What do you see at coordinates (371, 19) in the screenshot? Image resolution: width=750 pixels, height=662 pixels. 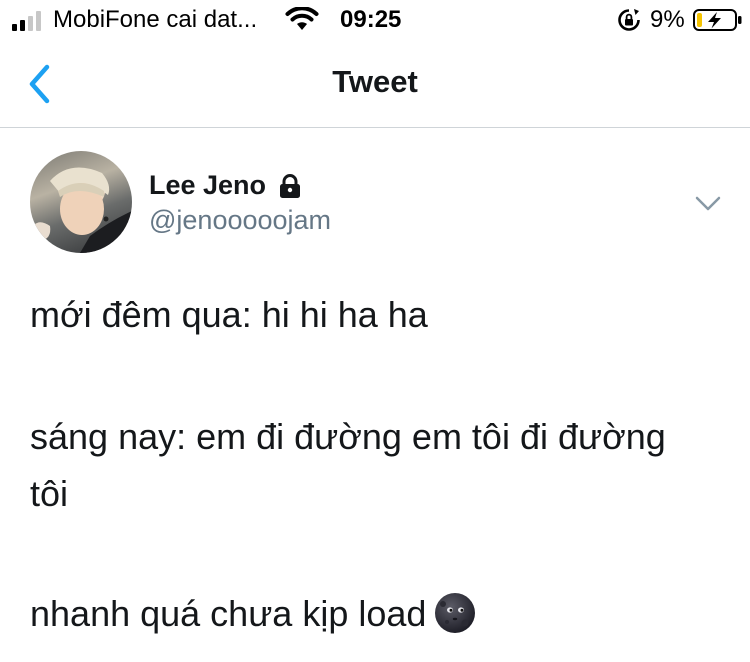 I see `status-time: 09:25` at bounding box center [371, 19].